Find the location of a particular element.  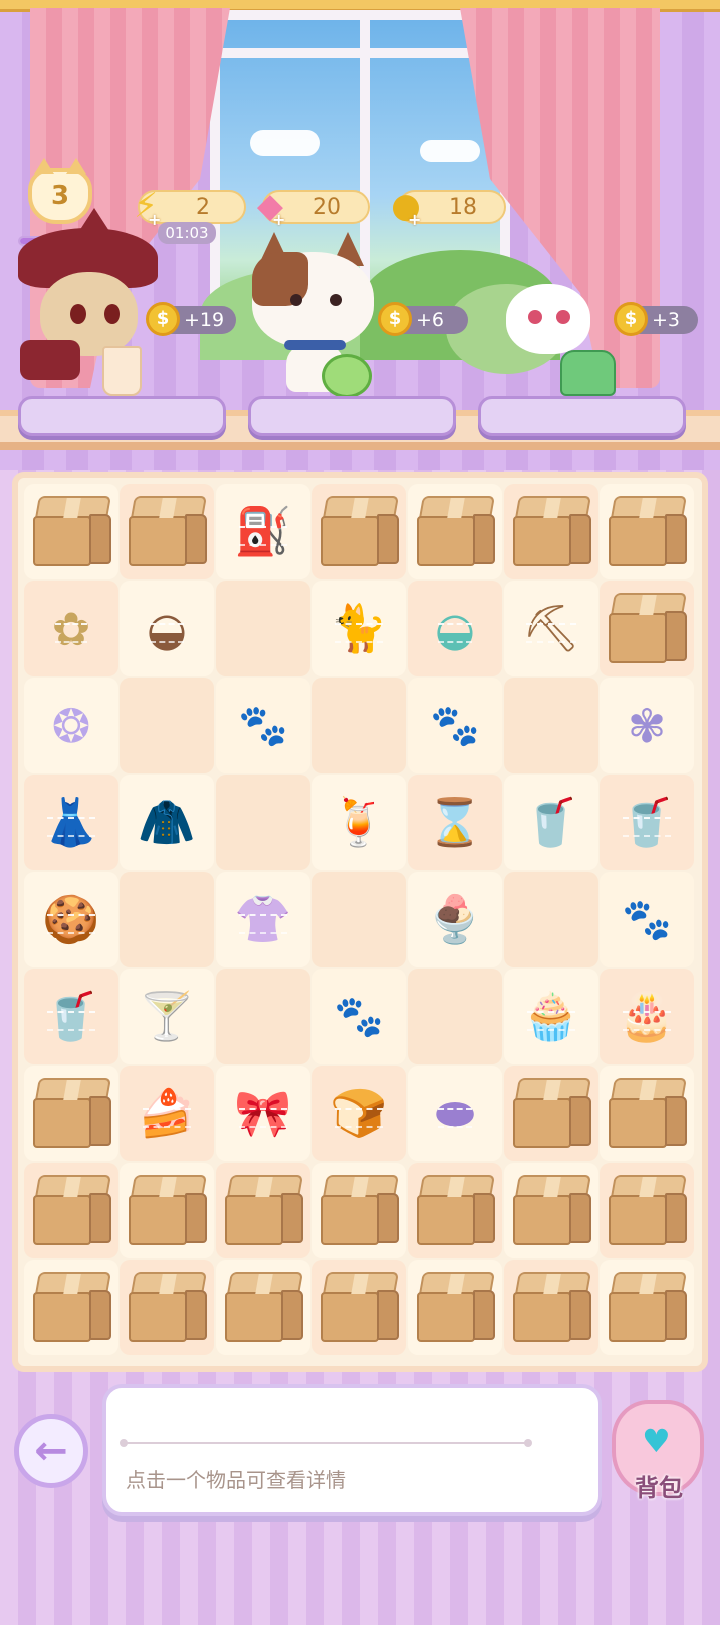

board-cell: 🍸 is located at coordinates (167, 1016).